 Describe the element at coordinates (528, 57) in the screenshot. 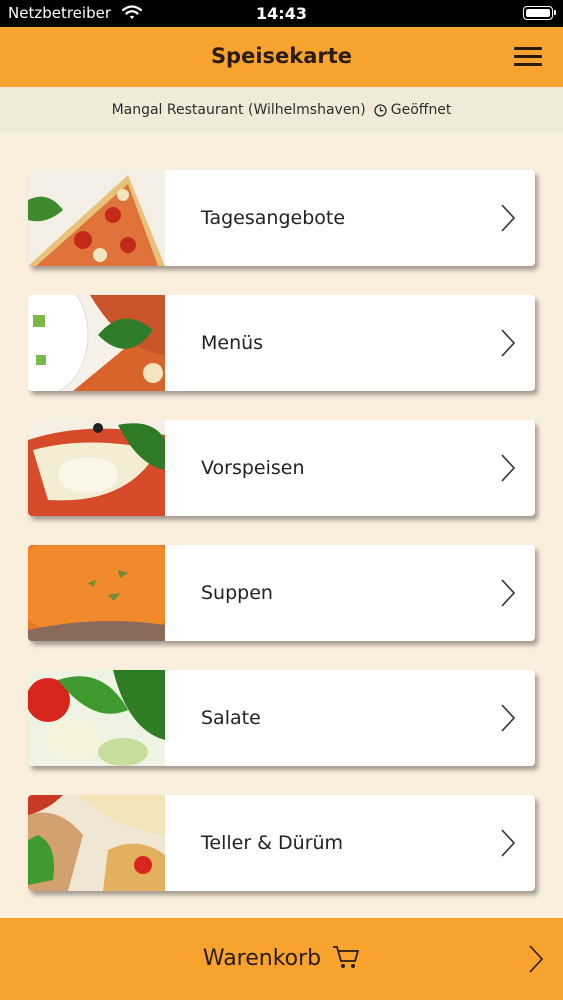

I see `hamburger-menu-icon` at that location.